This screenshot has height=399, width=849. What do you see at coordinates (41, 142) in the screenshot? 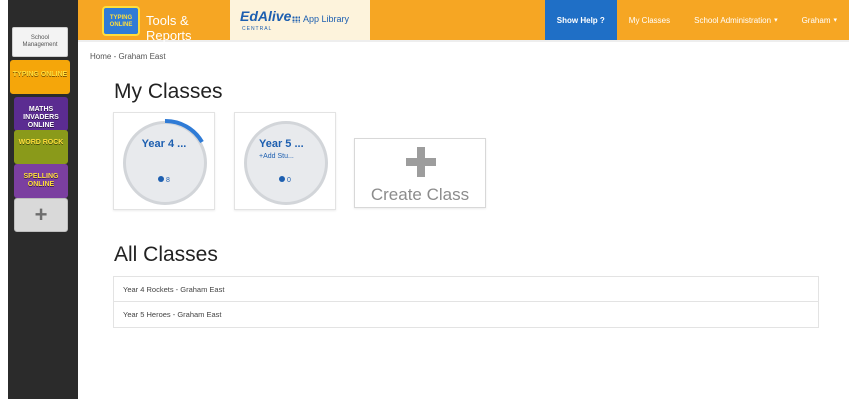
I see `word-rock-logo: WORD ROCK` at bounding box center [41, 142].